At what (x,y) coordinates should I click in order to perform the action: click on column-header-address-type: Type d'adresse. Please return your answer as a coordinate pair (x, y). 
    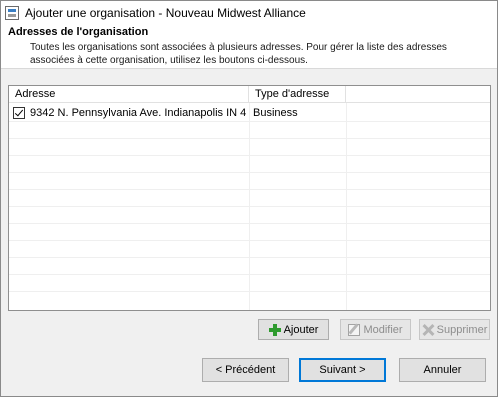
    Looking at the image, I should click on (297, 94).